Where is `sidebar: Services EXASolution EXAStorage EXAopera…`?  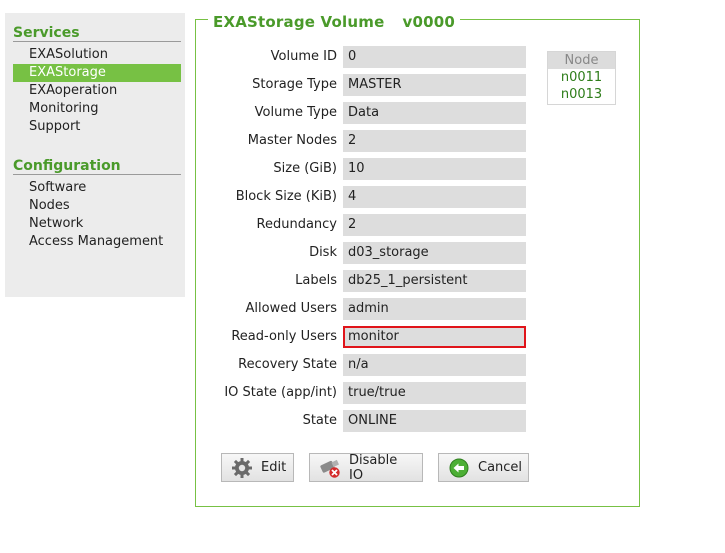 sidebar: Services EXASolution EXAStorage EXAopera… is located at coordinates (95, 155).